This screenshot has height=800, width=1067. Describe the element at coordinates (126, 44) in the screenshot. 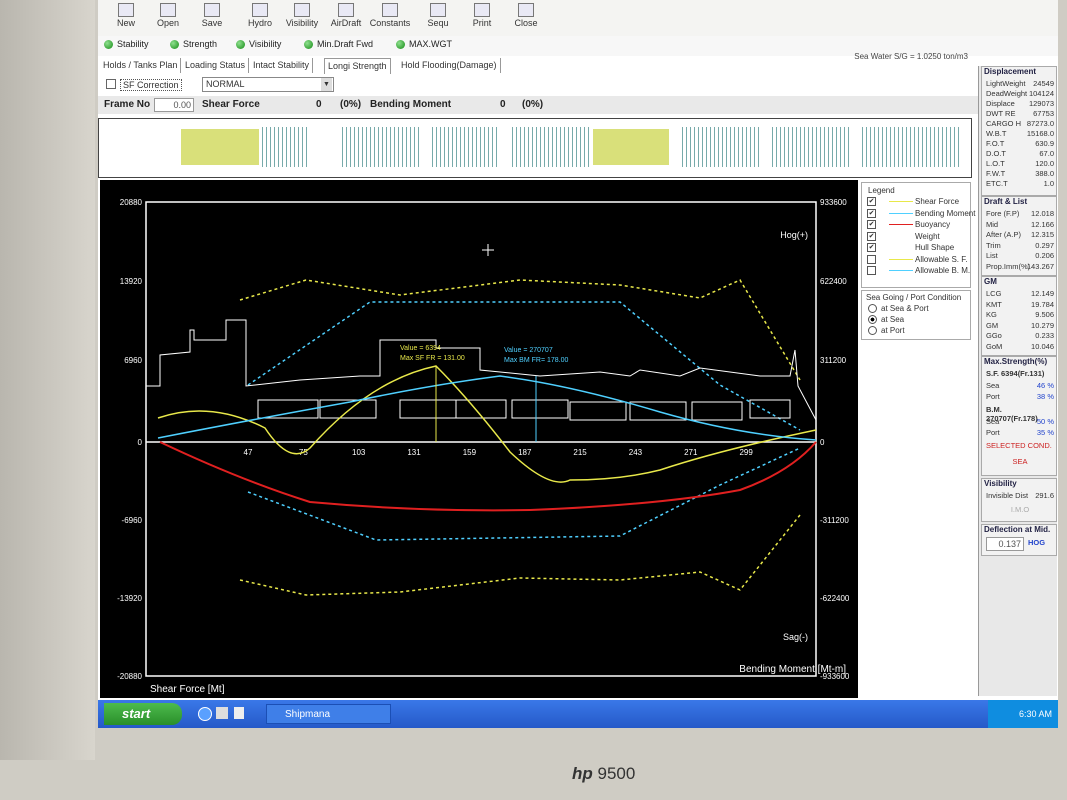

I see `status-button-stability: Stability` at that location.